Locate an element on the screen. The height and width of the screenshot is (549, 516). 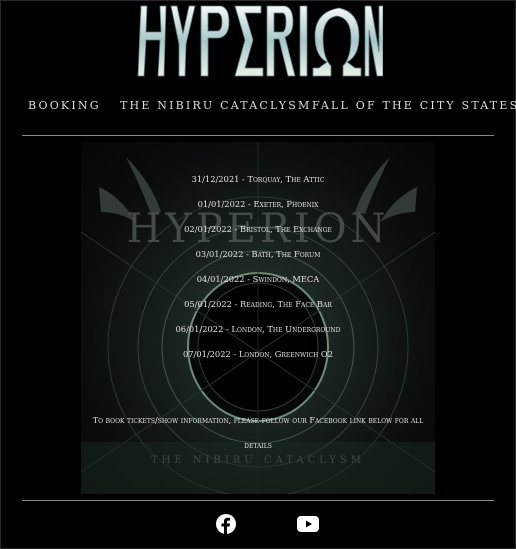
nav-booking: BOOKING is located at coordinates (64, 105).